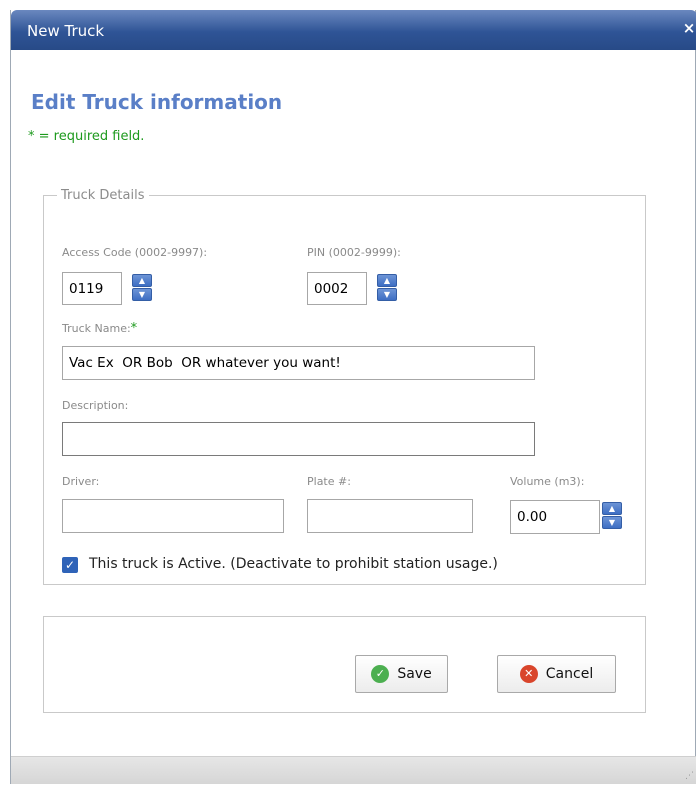 Image resolution: width=696 pixels, height=794 pixels. Describe the element at coordinates (414, 674) in the screenshot. I see `save-button-label: Save` at that location.